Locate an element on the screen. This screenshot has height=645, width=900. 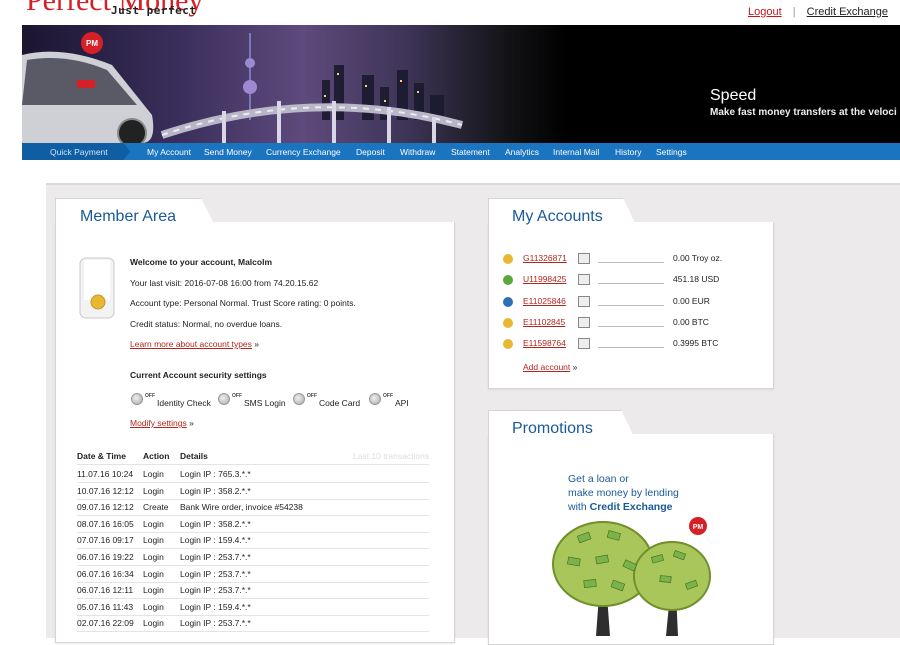
banner-subtitle: Make fast money transfers at the veloci is located at coordinates (803, 112).